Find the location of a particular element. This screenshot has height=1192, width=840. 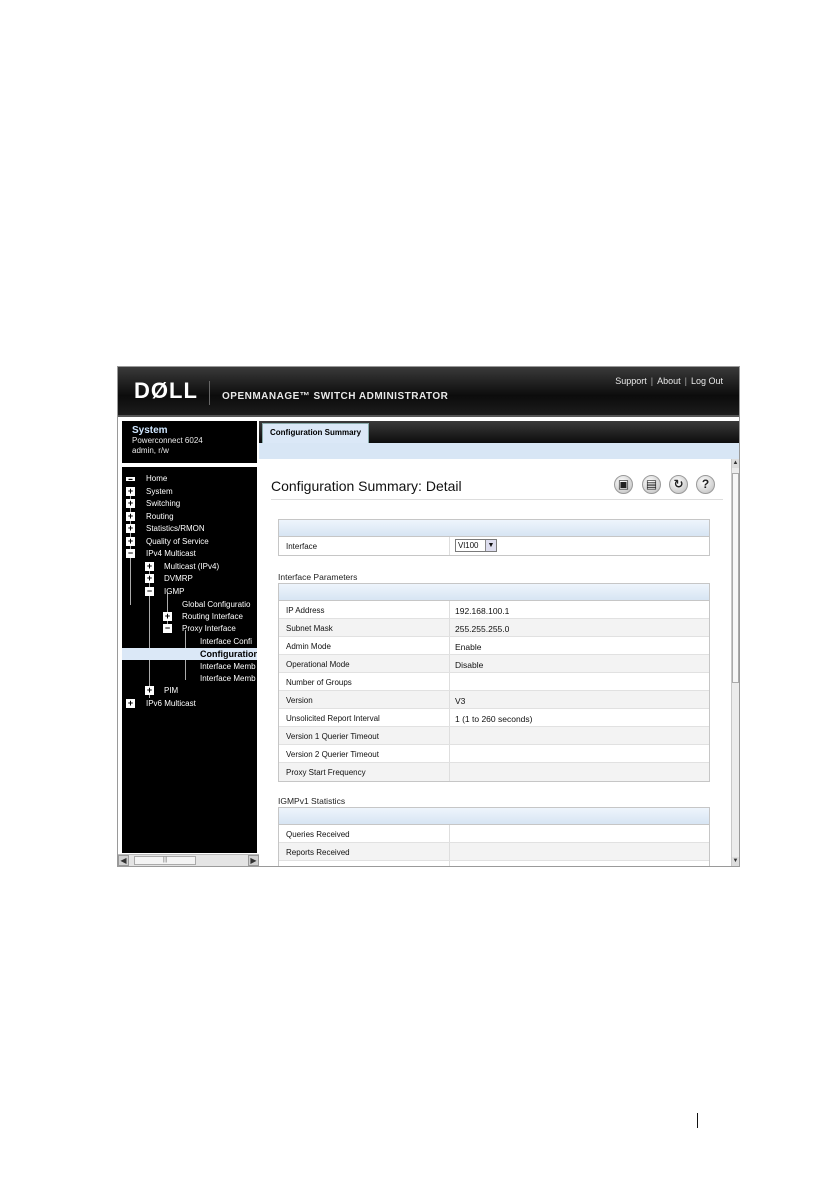

nav-horizontal-scrollbar: ◀ ||| ▶ is located at coordinates (188, 860).